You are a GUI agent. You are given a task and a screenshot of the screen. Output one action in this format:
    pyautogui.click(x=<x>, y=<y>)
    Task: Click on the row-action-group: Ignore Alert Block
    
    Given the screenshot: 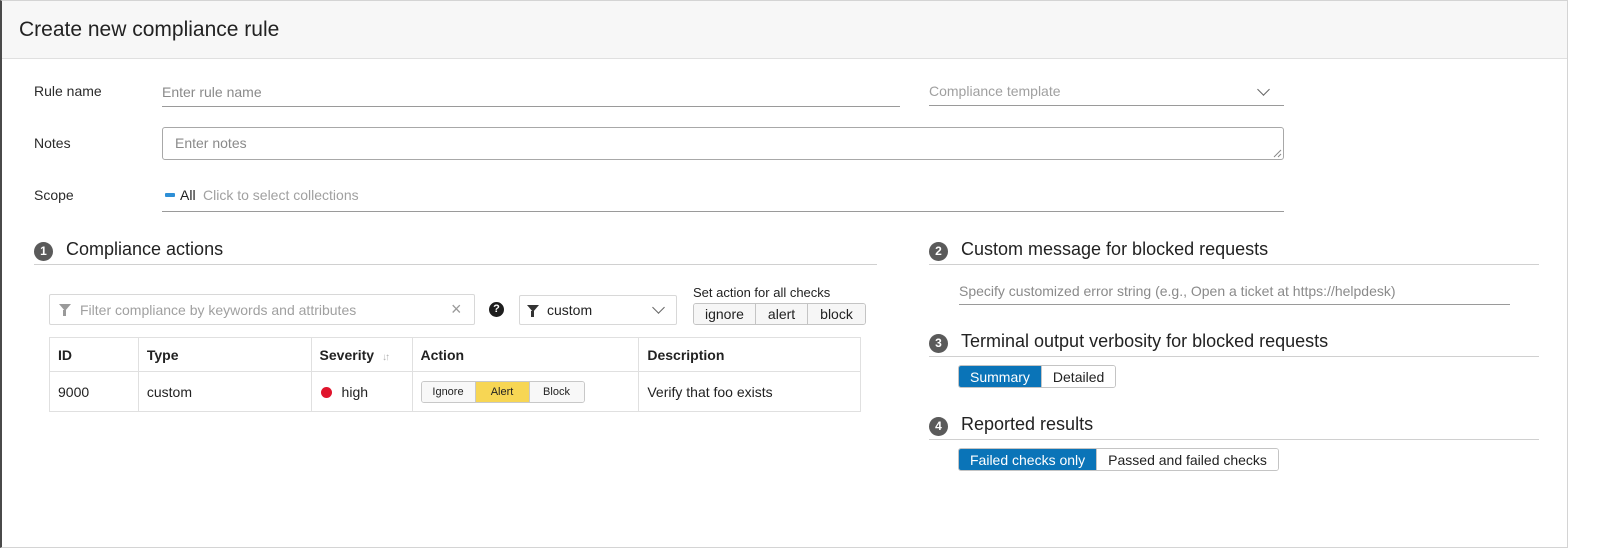 What is the action you would take?
    pyautogui.click(x=502, y=391)
    